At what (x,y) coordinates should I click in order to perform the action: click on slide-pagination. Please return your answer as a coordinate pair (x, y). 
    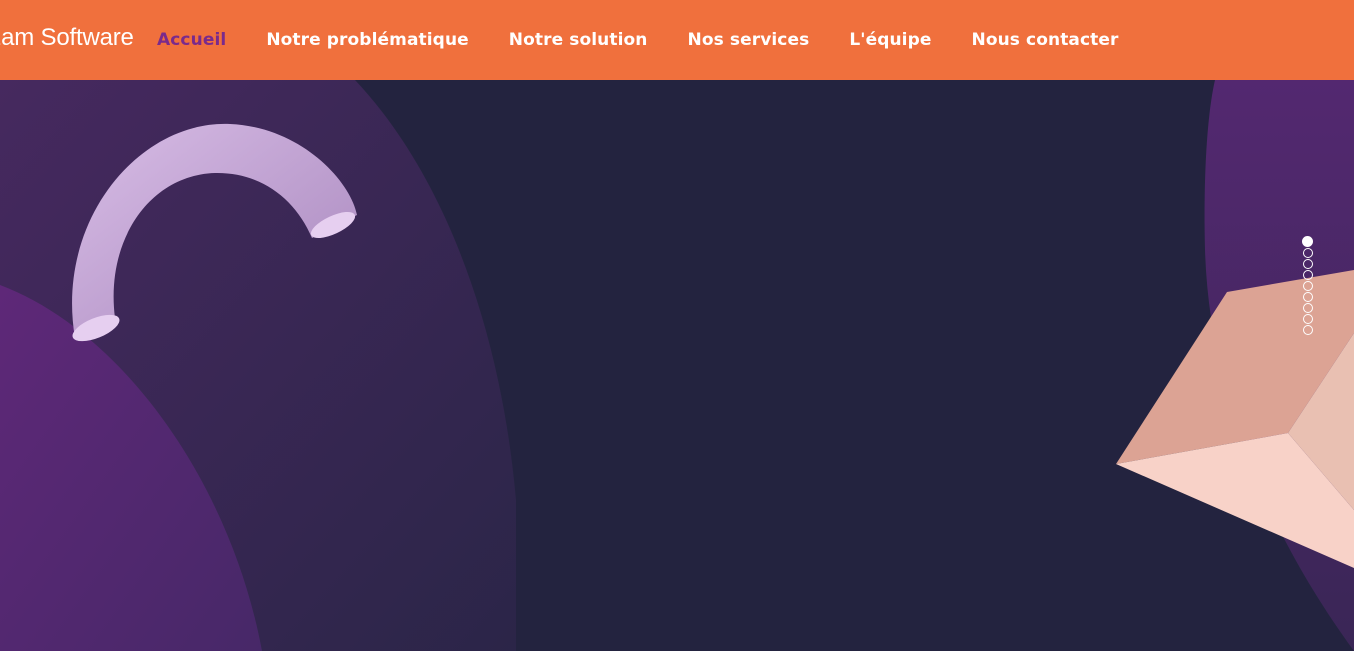
    Looking at the image, I should click on (1308, 285).